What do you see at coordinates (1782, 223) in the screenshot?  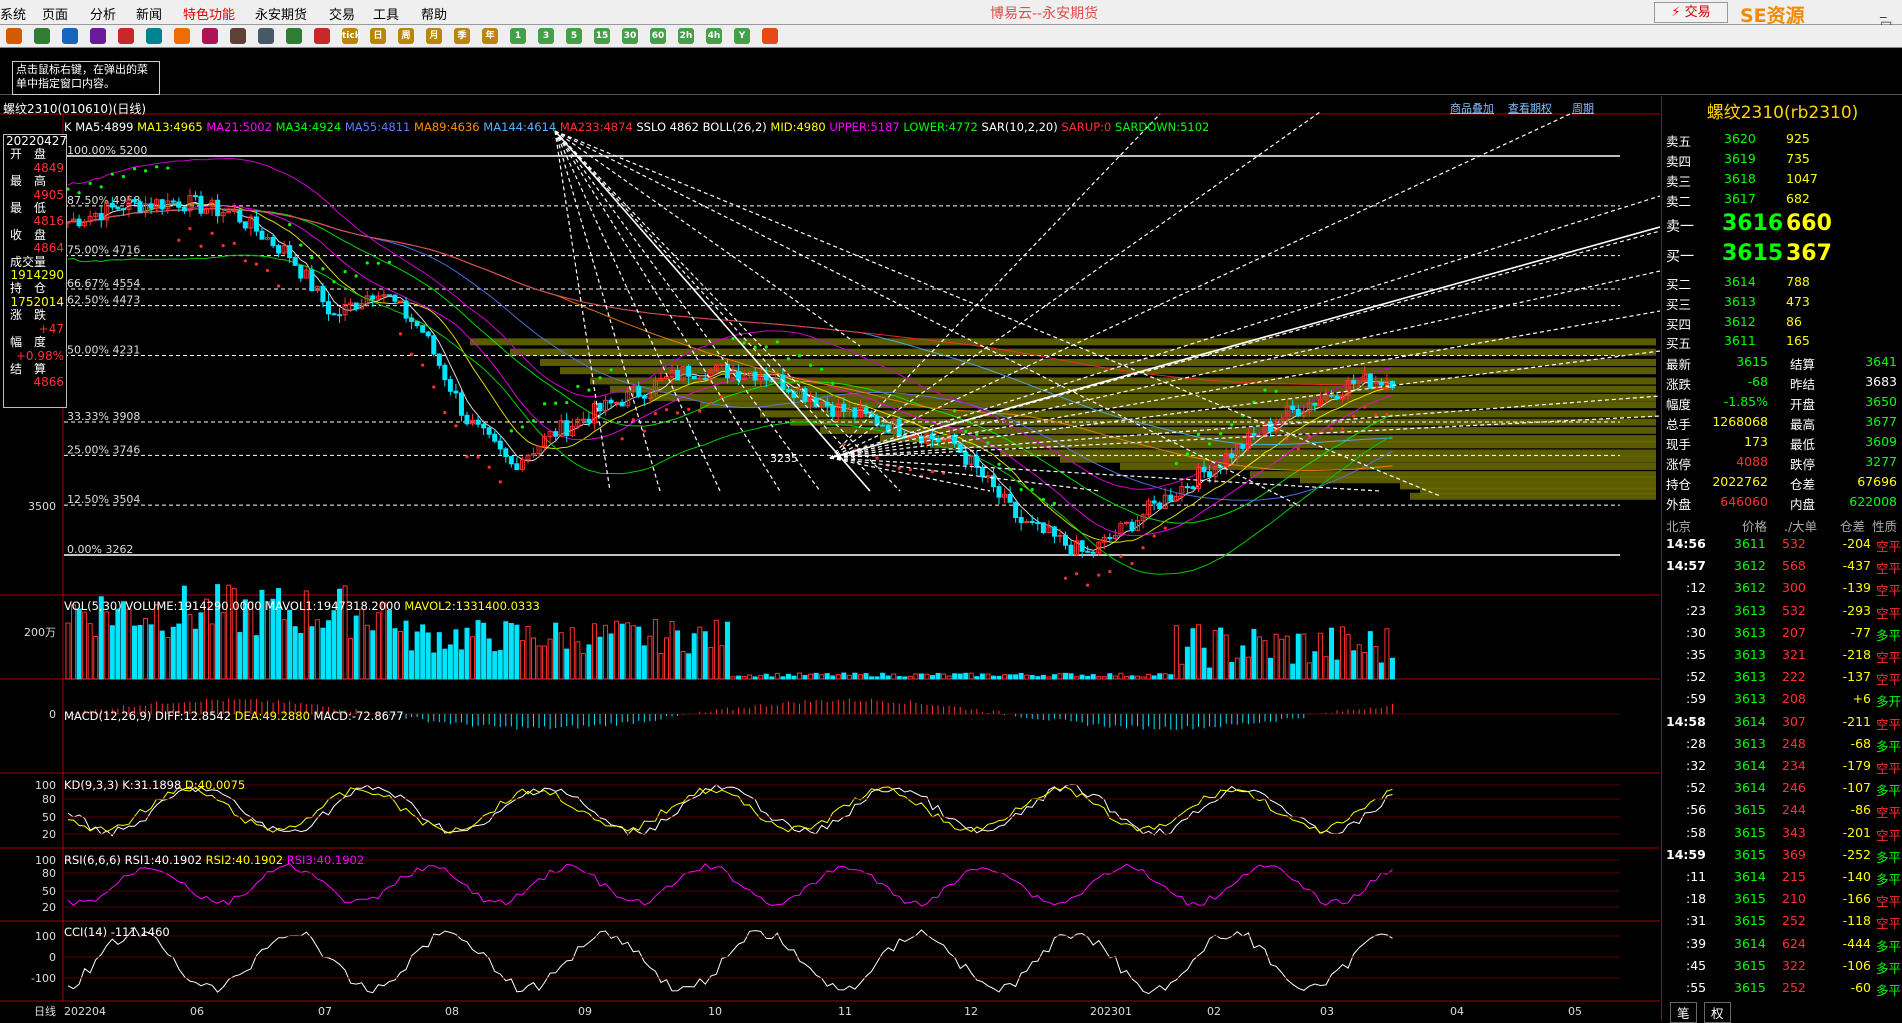 I see `ask-row-4: 卖一 3616 660` at bounding box center [1782, 223].